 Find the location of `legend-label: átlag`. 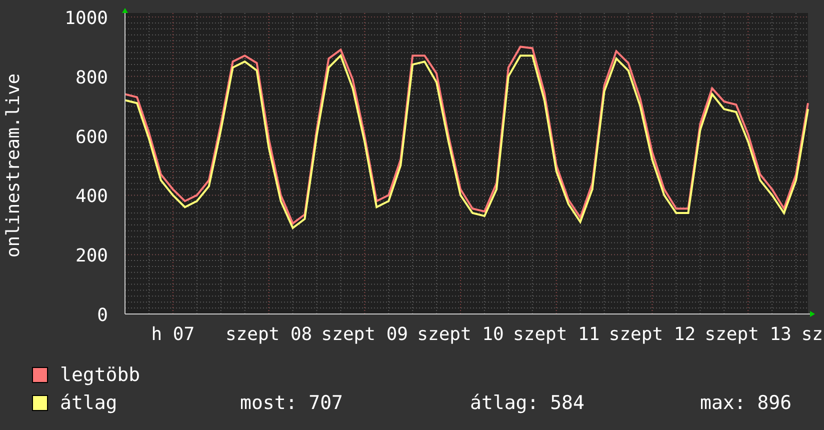

legend-label: átlag is located at coordinates (89, 403).